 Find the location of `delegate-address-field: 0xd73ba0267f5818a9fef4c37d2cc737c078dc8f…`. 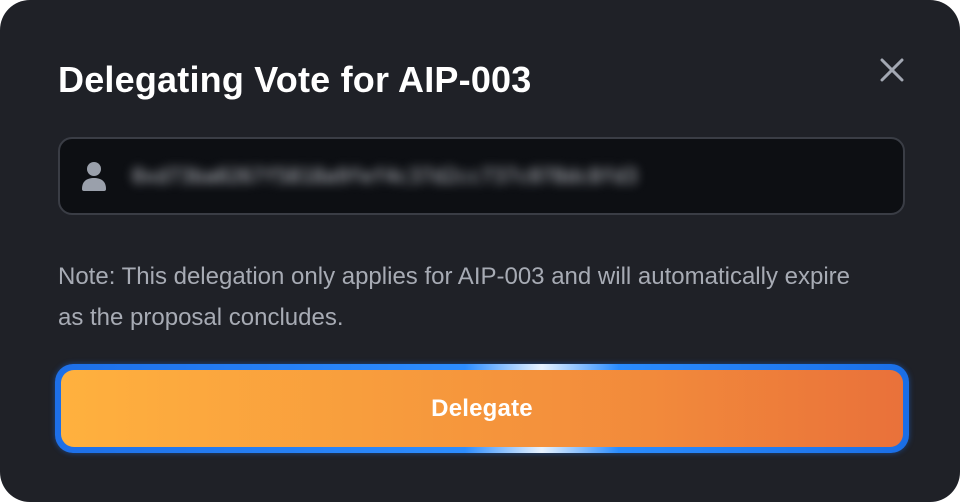

delegate-address-field: 0xd73ba0267f5818a9fef4c37d2cc737c078dc8f… is located at coordinates (481, 176).